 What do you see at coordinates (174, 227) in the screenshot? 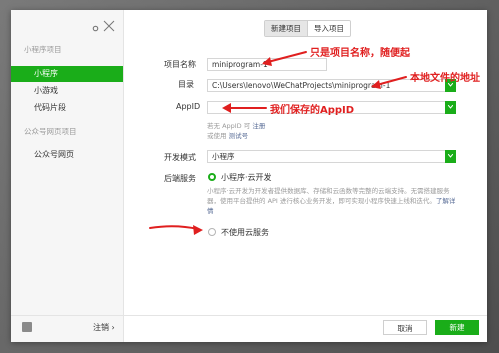
I see `arrow-no-cloud` at bounding box center [174, 227].